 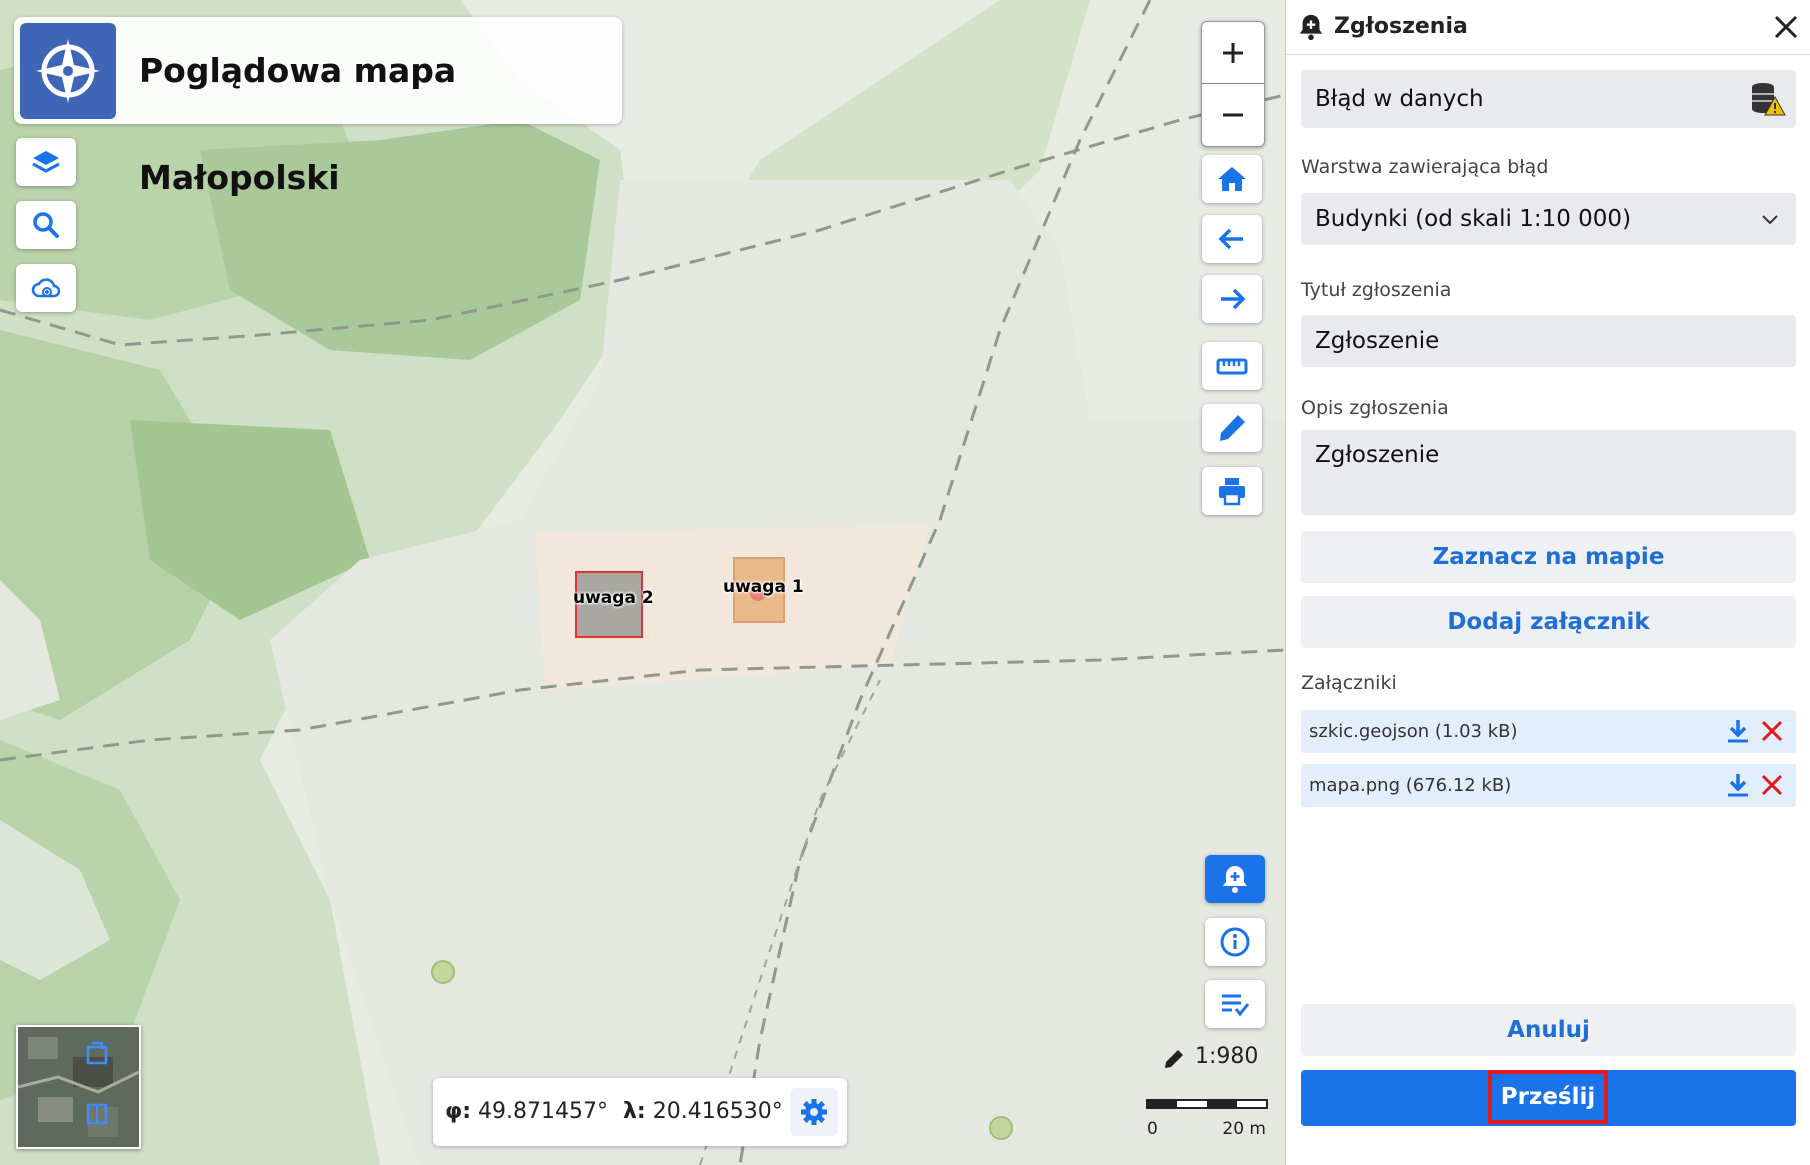 I want to click on app-logo-icon, so click(x=68, y=71).